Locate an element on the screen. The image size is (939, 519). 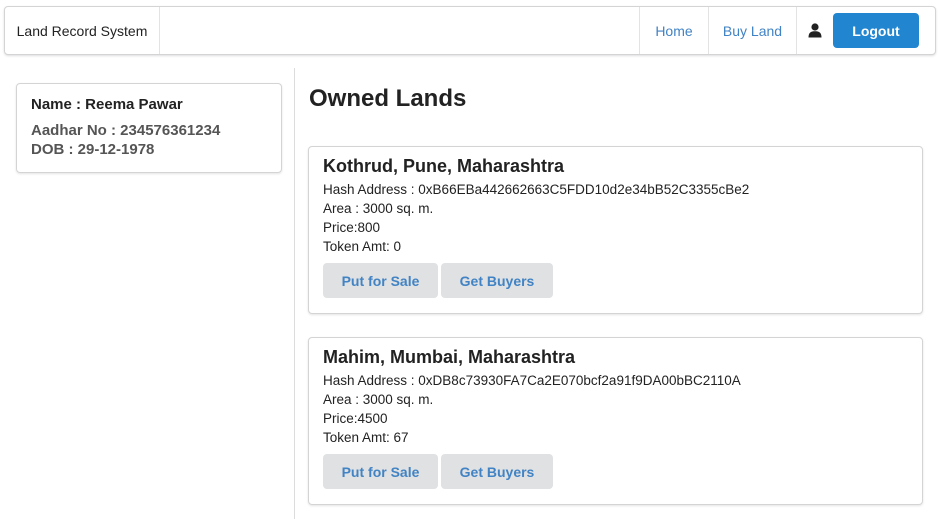
top-navbar: Land Record System Home Buy Land Logout is located at coordinates (470, 30).